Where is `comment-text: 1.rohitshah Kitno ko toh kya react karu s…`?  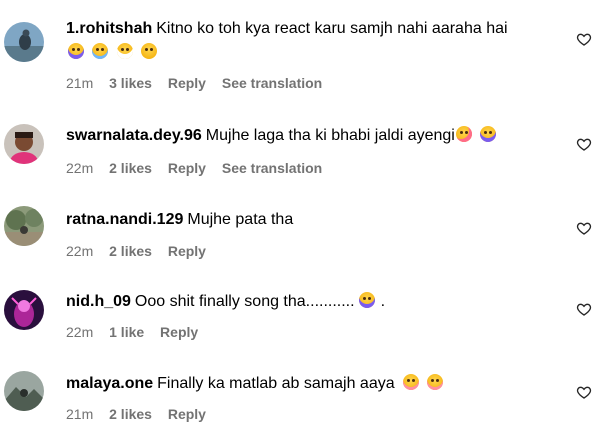 comment-text: 1.rohitshah Kitno ko toh kya react karu s… is located at coordinates (314, 29).